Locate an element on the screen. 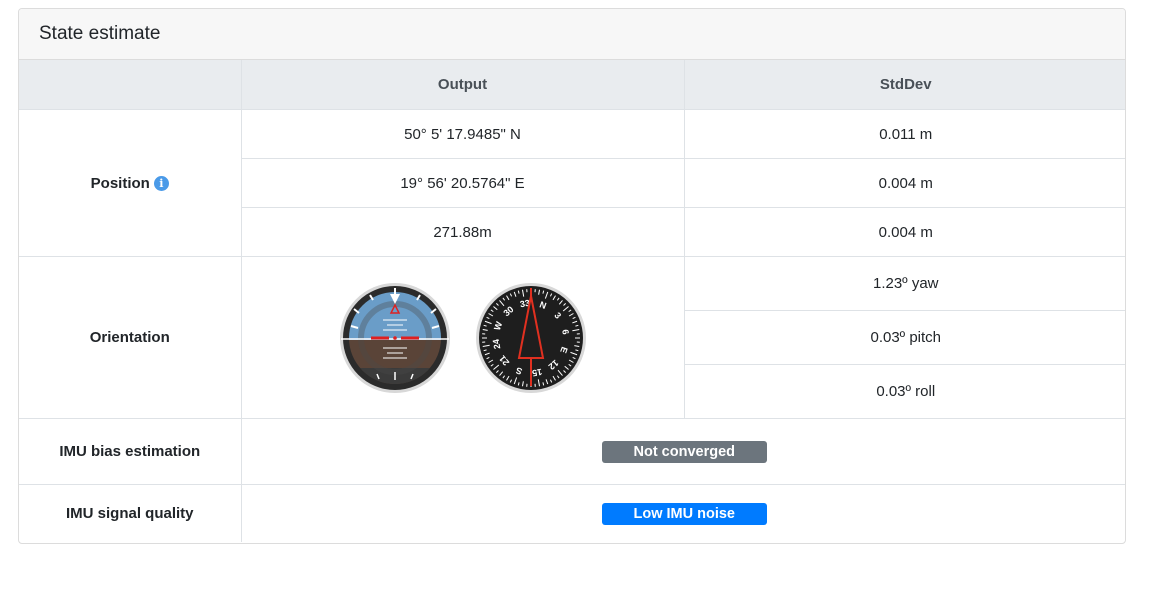 The width and height of the screenshot is (1168, 592). position-latitude: 50° 5' 17.9485" N is located at coordinates (462, 134).